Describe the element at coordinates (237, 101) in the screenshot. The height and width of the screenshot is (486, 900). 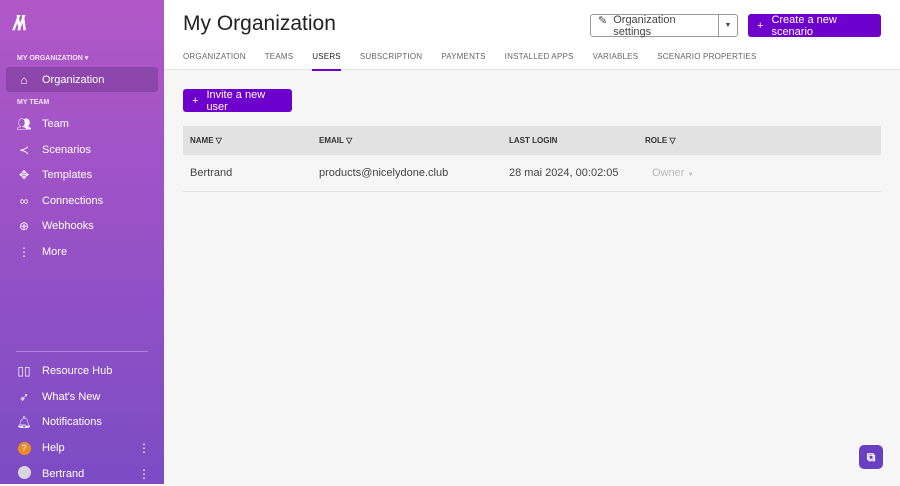
I see `invite-user-button: + Invite a new user` at that location.